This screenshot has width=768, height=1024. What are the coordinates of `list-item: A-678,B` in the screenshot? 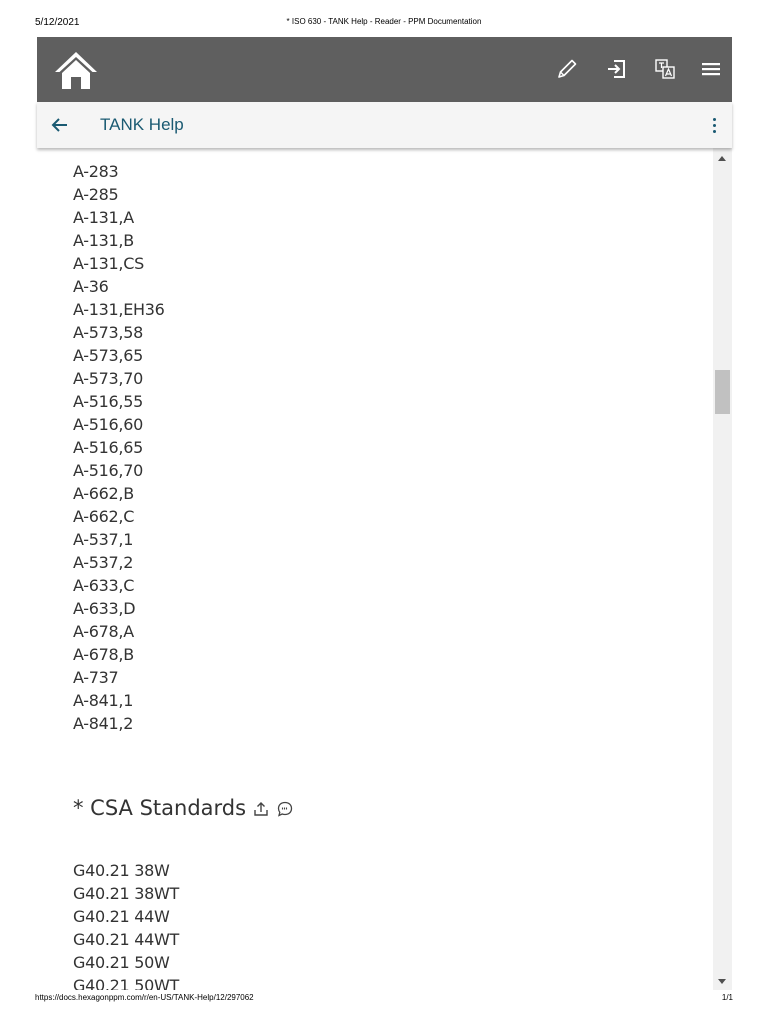 It's located at (103, 654).